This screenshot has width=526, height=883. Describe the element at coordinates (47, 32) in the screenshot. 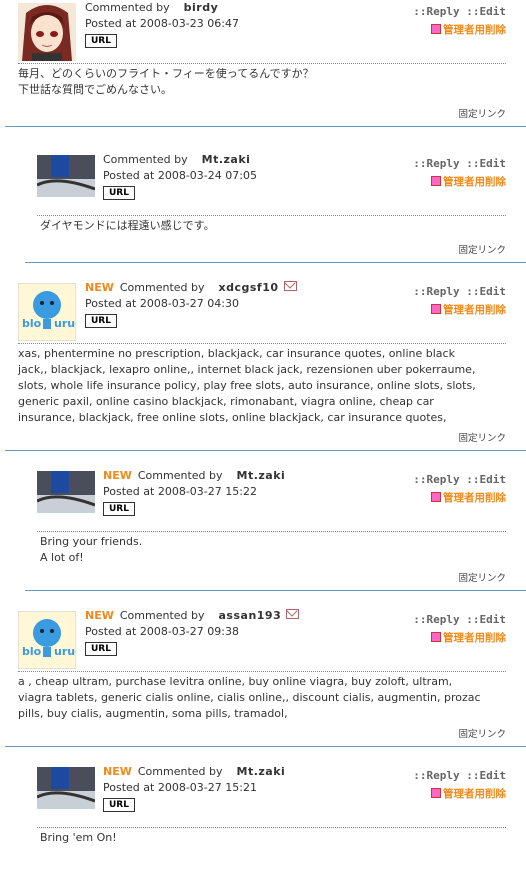

I see `avatar-anime` at that location.